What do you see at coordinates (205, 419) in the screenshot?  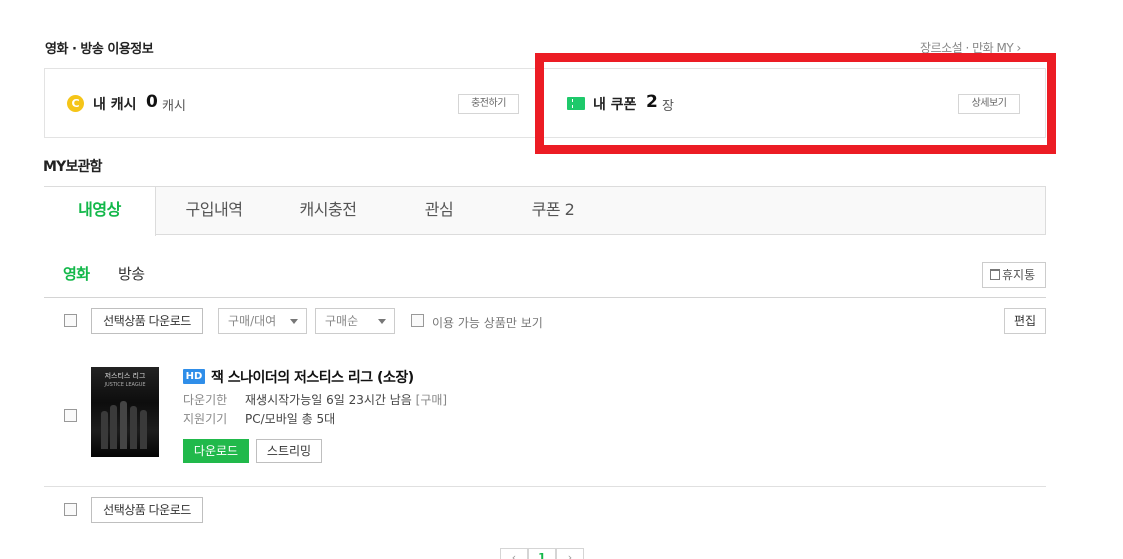 I see `devices-label: 지원기기` at bounding box center [205, 419].